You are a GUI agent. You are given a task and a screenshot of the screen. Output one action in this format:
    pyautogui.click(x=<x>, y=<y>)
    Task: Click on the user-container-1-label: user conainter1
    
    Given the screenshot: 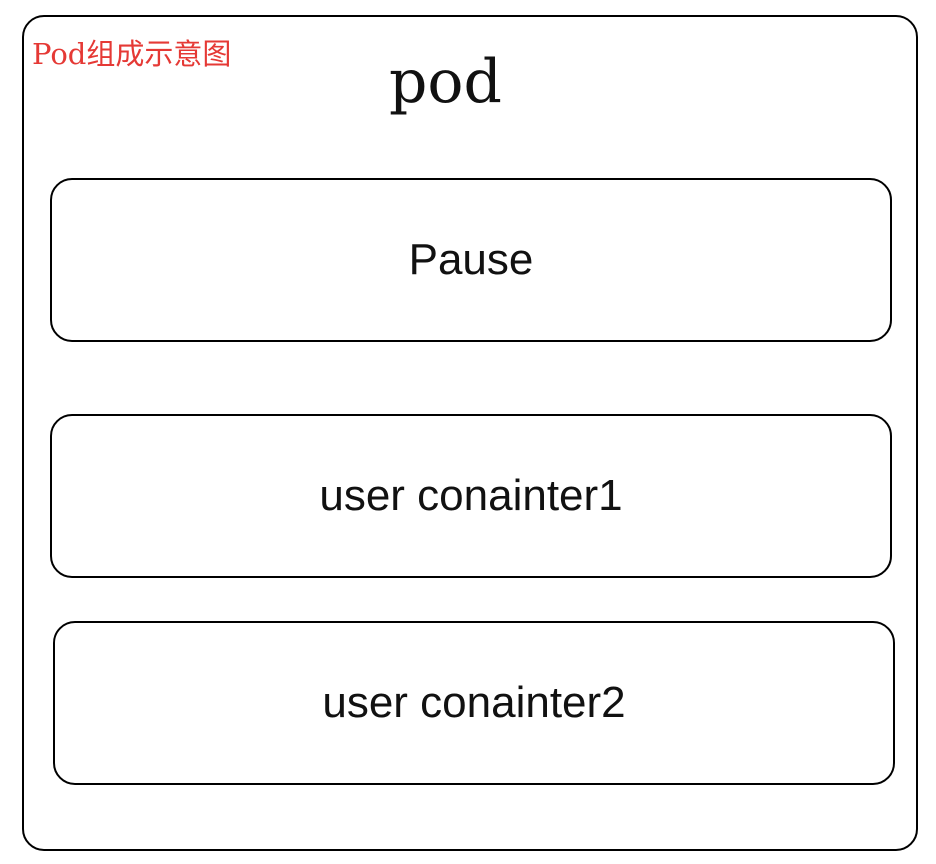 What is the action you would take?
    pyautogui.click(x=471, y=495)
    